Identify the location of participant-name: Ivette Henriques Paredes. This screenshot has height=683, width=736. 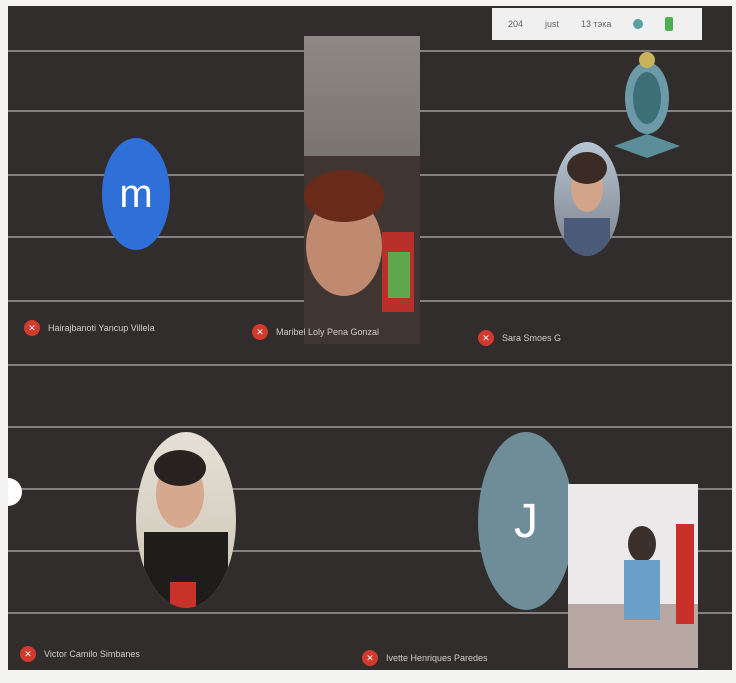
(437, 658).